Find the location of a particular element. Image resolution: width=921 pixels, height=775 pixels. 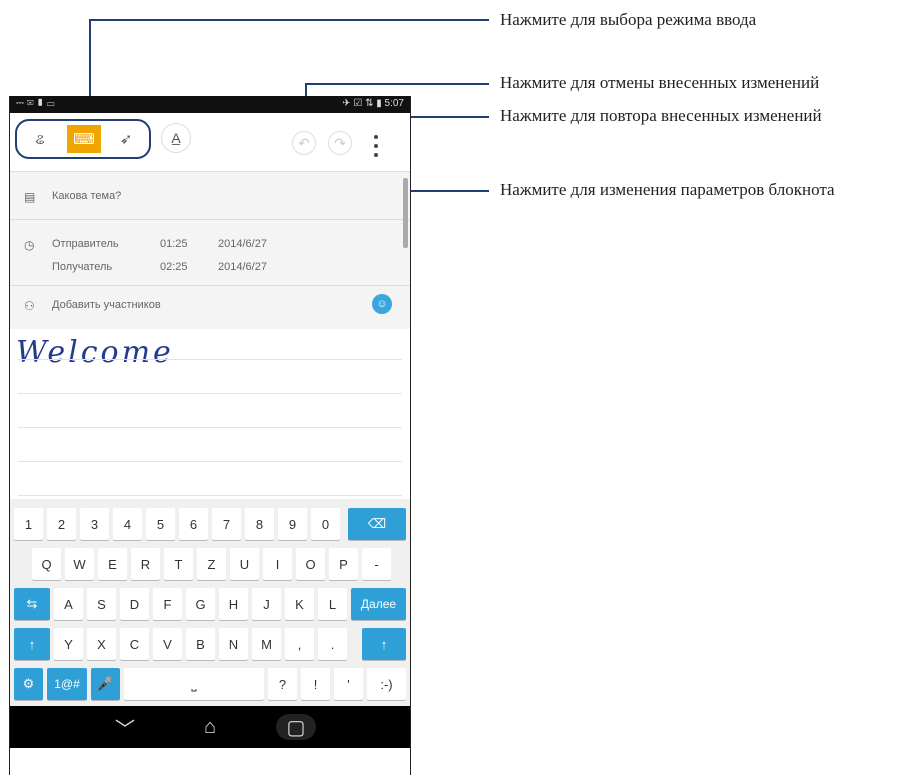

key-w: W is located at coordinates (79, 564).